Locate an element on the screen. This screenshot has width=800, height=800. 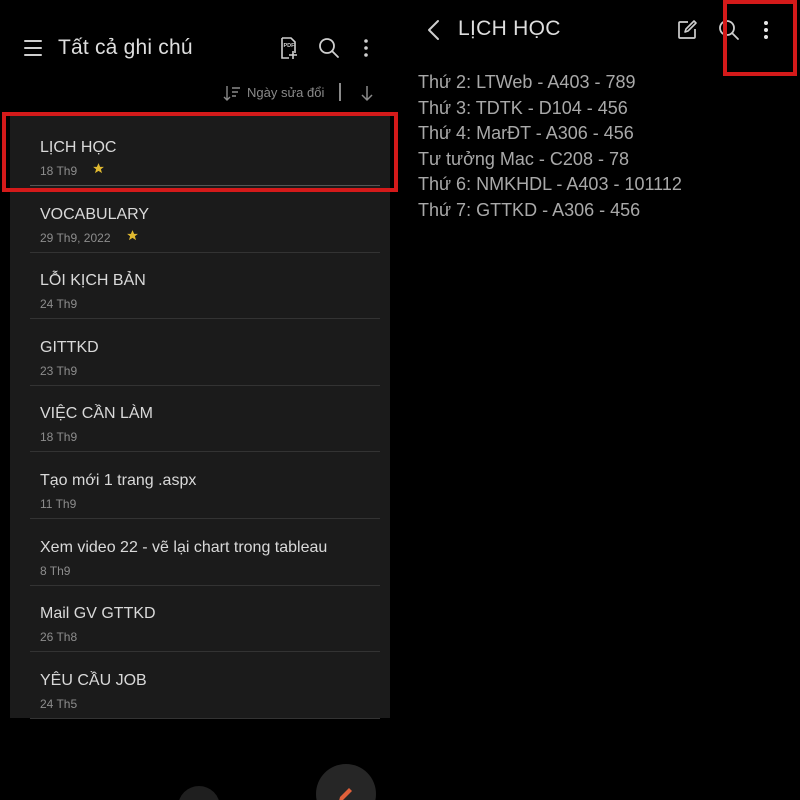
note-list-item: Mail GV GTTKD 26 Th8 is located at coordinates (200, 619).